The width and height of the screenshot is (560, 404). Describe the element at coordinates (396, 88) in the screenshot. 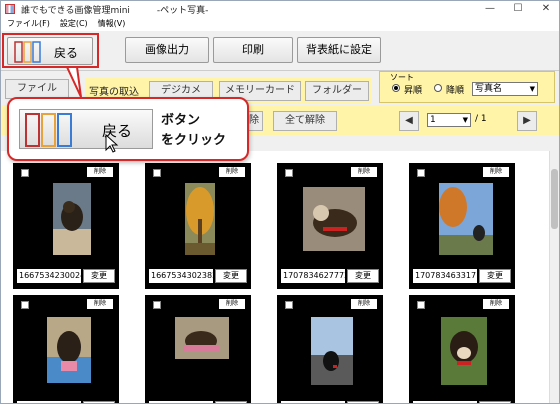

I see `sort-asc-radio` at that location.